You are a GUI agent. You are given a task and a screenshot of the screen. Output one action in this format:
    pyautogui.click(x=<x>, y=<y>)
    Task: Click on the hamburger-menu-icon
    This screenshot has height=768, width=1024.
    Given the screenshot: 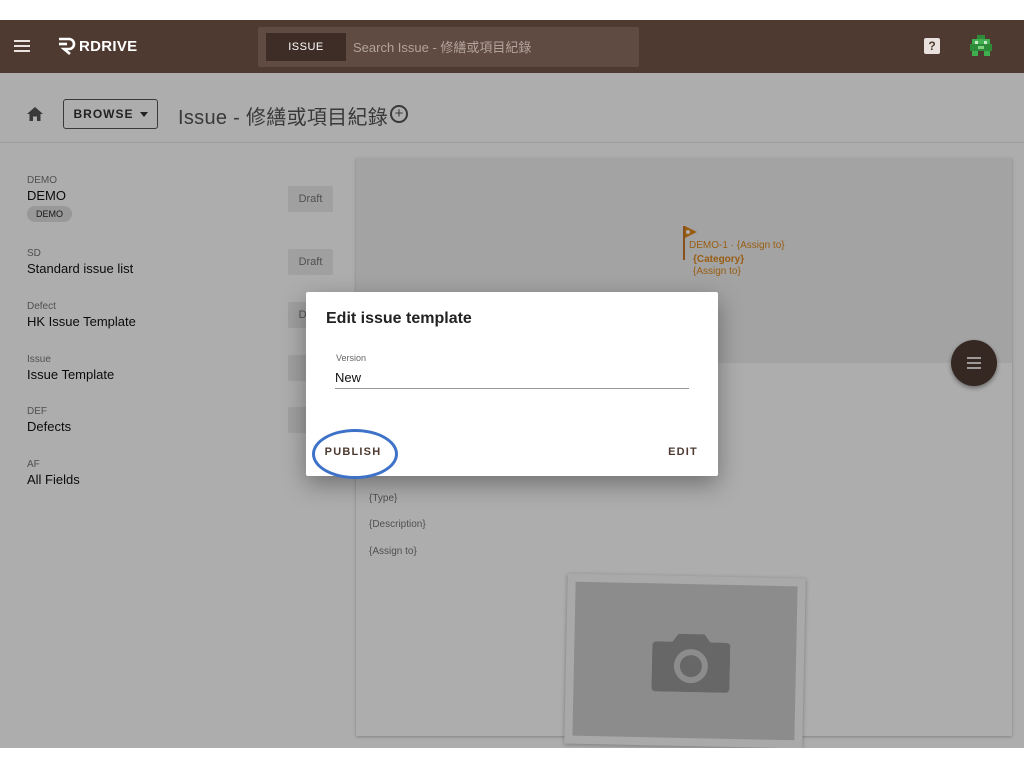 What is the action you would take?
    pyautogui.click(x=22, y=46)
    